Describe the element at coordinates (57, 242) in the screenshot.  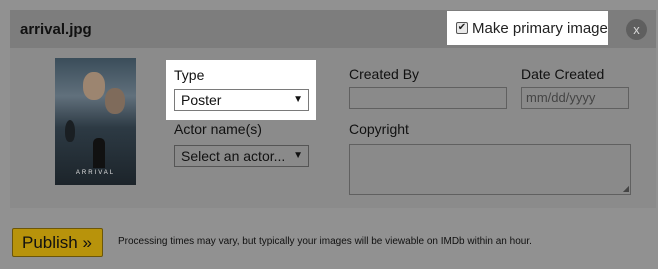
I see `publish-button: Publish »` at that location.